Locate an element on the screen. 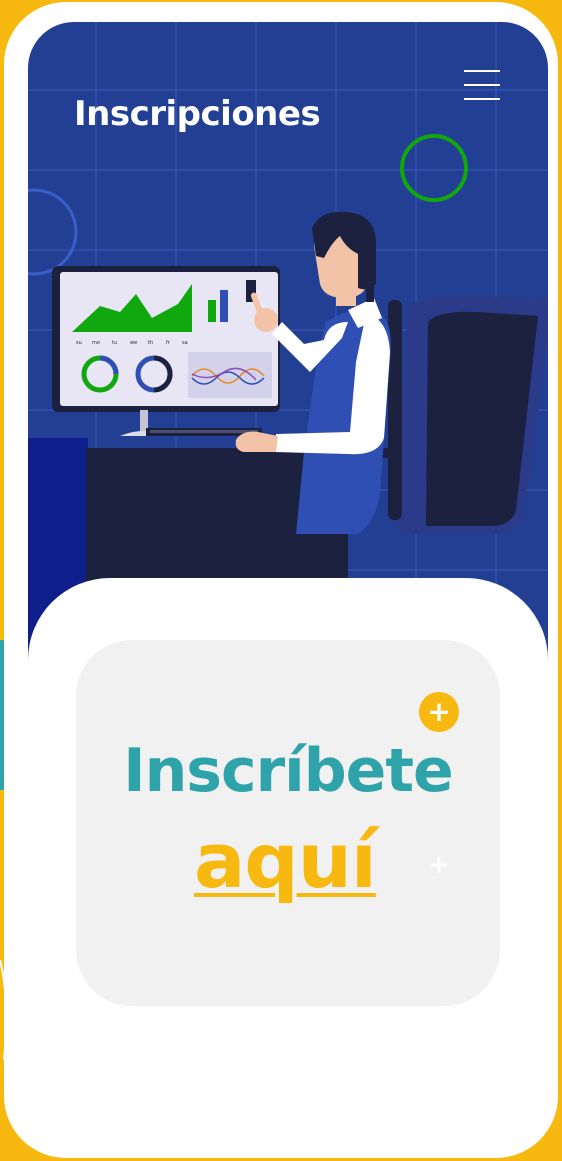 The image size is (562, 1161). day-label: th is located at coordinates (150, 343).